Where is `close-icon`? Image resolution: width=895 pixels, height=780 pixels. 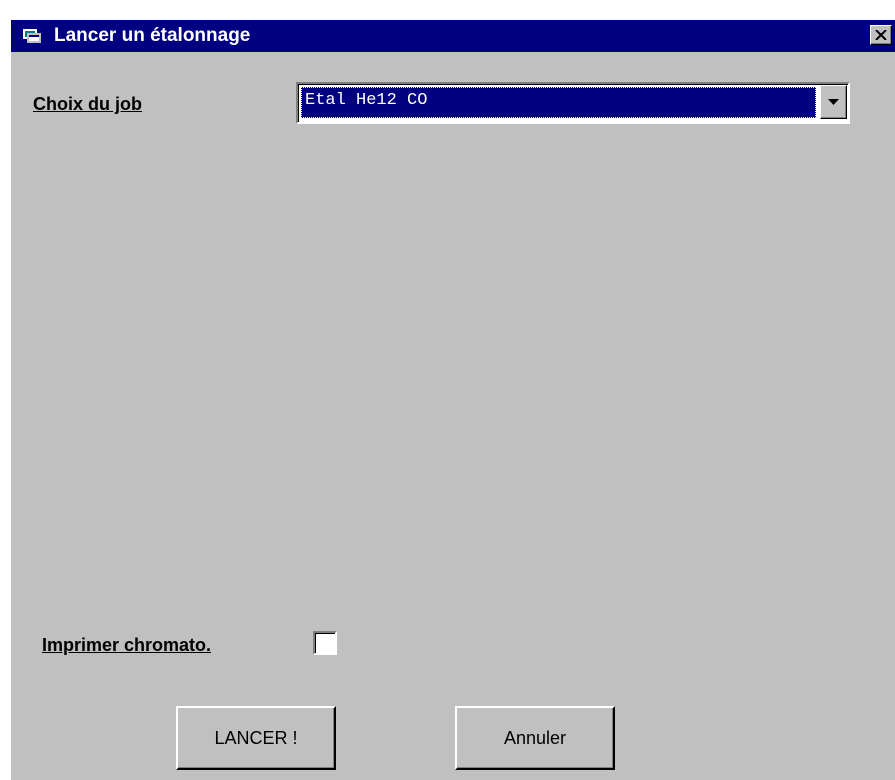 close-icon is located at coordinates (881, 35).